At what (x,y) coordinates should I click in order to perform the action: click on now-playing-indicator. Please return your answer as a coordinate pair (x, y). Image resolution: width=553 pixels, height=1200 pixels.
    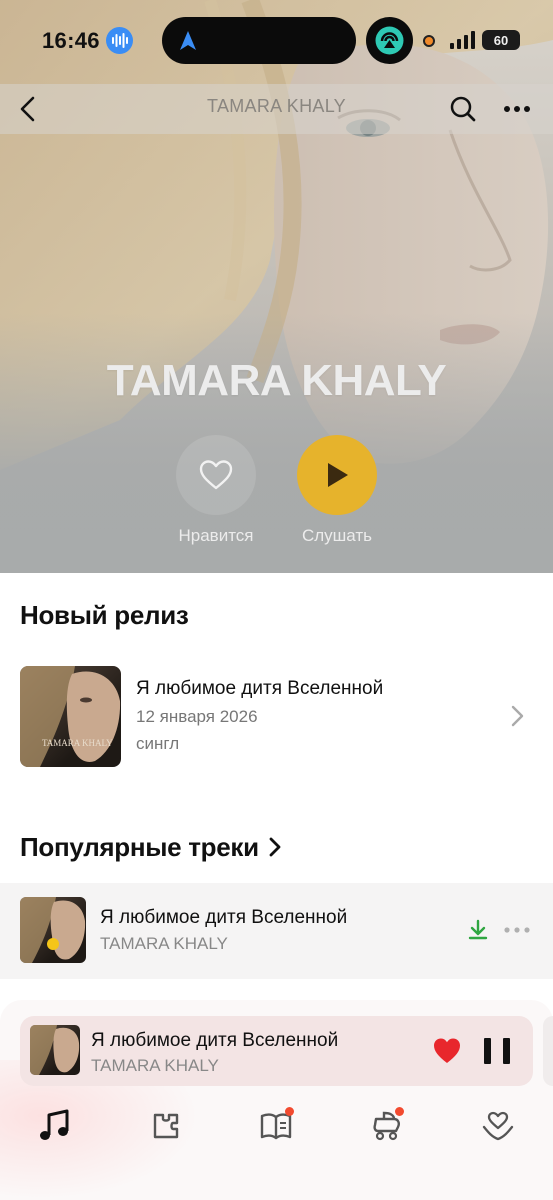
    Looking at the image, I should click on (53, 944).